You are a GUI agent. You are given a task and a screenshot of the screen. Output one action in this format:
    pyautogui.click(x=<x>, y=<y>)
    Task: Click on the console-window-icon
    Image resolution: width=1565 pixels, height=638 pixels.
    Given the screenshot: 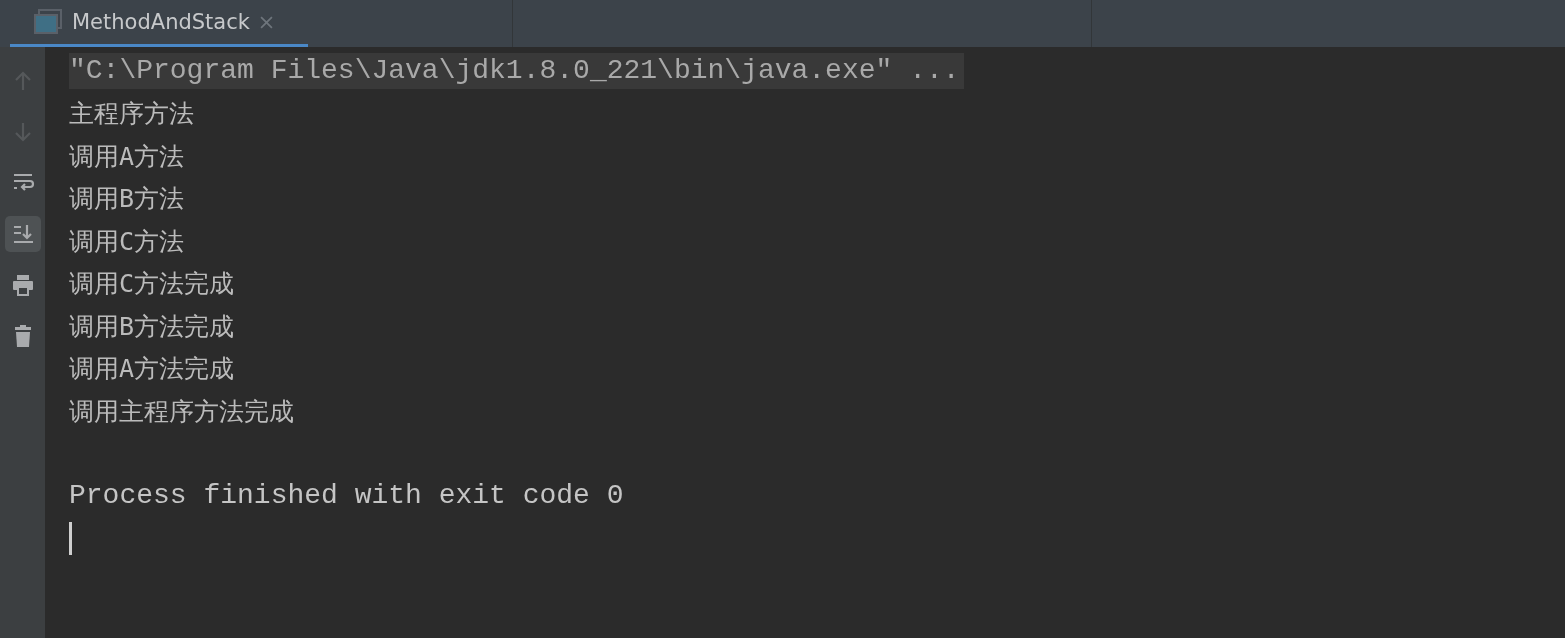 What is the action you would take?
    pyautogui.click(x=48, y=22)
    